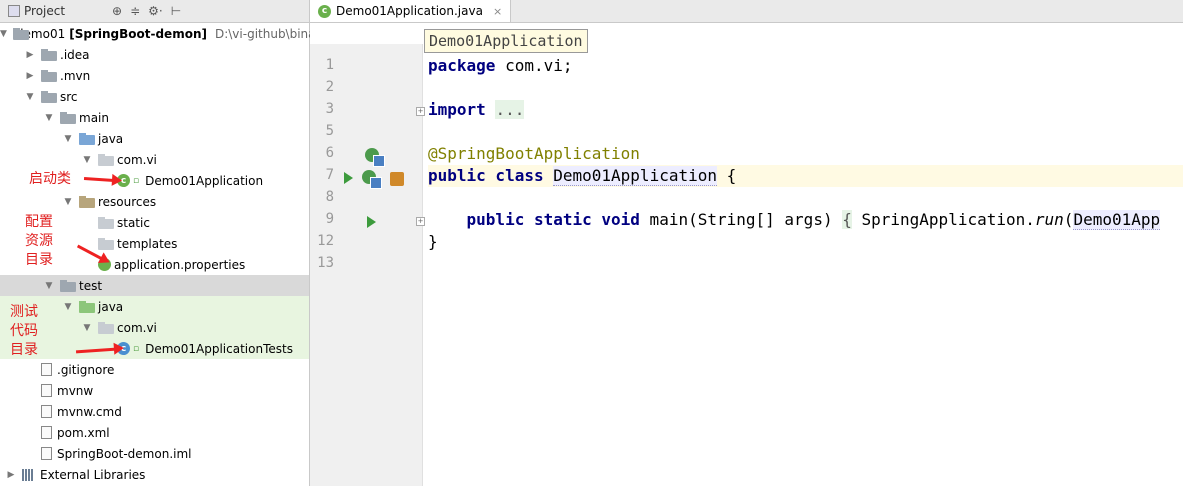 This screenshot has width=1183, height=486. I want to click on toolbar-button: ≑, so click(135, 11).